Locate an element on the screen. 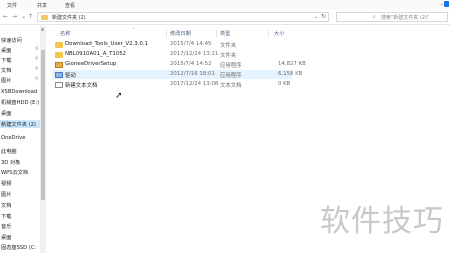 Image resolution: width=450 pixels, height=253 pixels. scrollbar-thumb is located at coordinates (43, 125).